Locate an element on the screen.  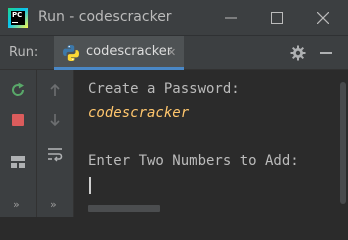
pycharm-logo-icon: PC is located at coordinates (18, 18).